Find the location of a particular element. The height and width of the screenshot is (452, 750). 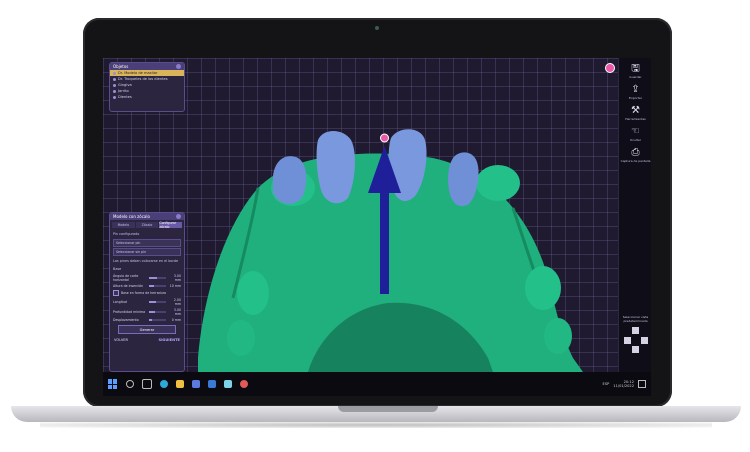

no-pin-select: Seleccionar sin pin is located at coordinates (147, 252).